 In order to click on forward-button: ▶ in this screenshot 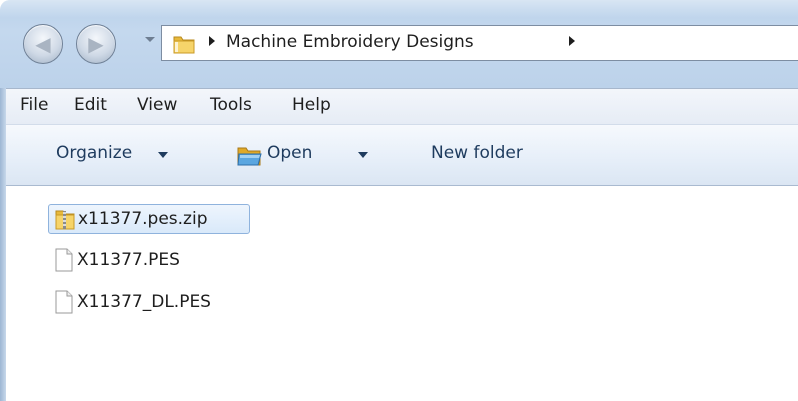, I will do `click(96, 44)`.